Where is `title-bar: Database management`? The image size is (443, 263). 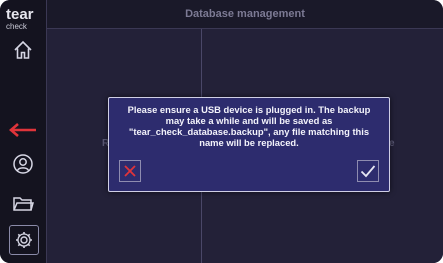 title-bar: Database management is located at coordinates (245, 14).